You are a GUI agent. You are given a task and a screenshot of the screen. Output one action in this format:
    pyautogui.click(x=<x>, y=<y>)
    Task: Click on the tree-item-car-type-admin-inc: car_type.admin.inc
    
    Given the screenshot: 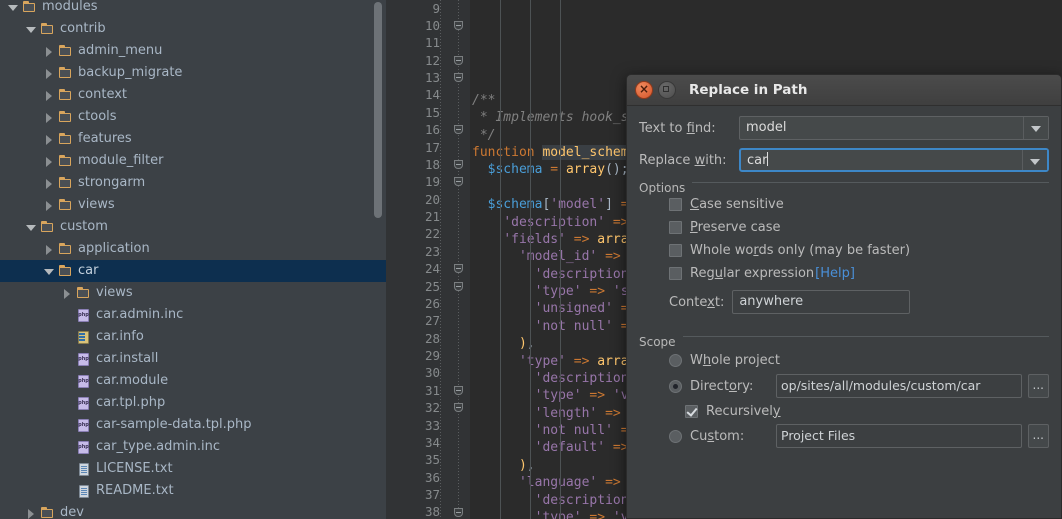 What is the action you would take?
    pyautogui.click(x=193, y=447)
    